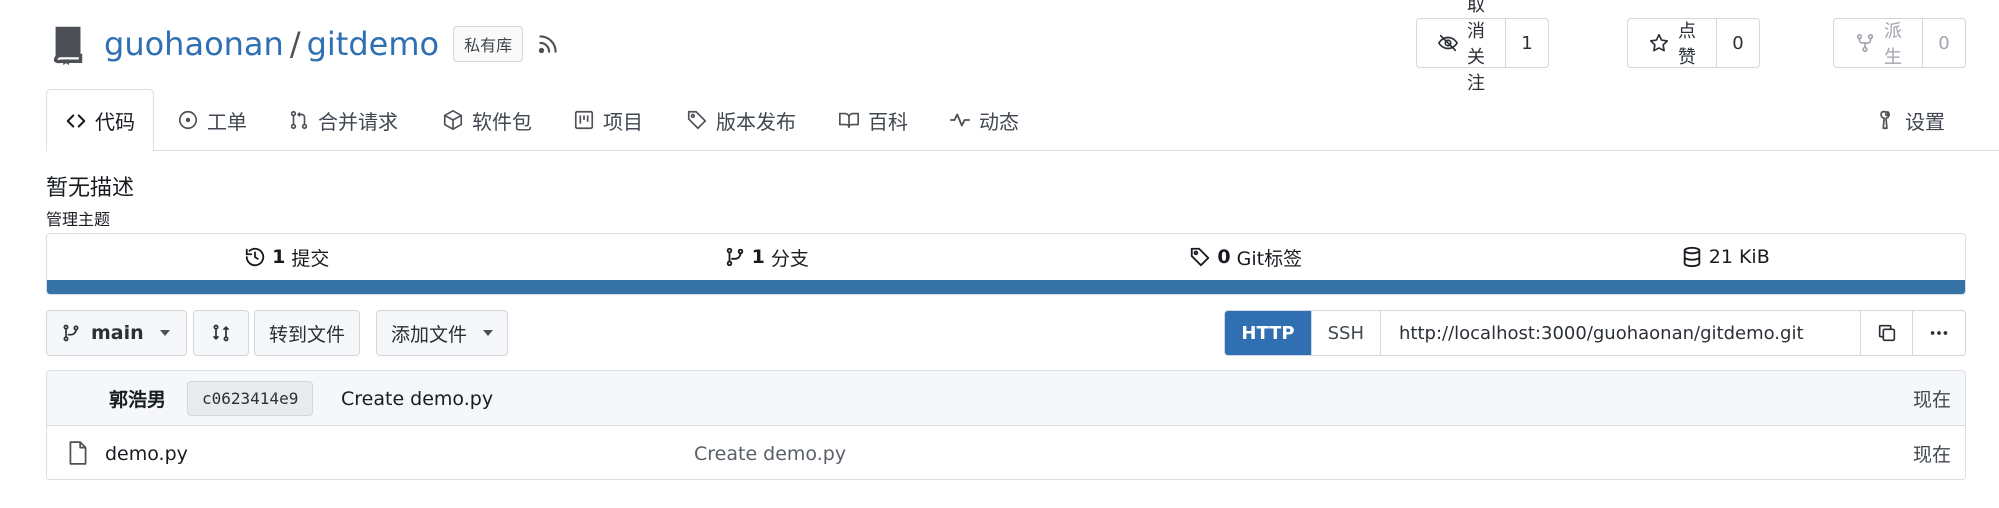 The width and height of the screenshot is (1999, 508). I want to click on add-file-button: 添加文件, so click(442, 333).